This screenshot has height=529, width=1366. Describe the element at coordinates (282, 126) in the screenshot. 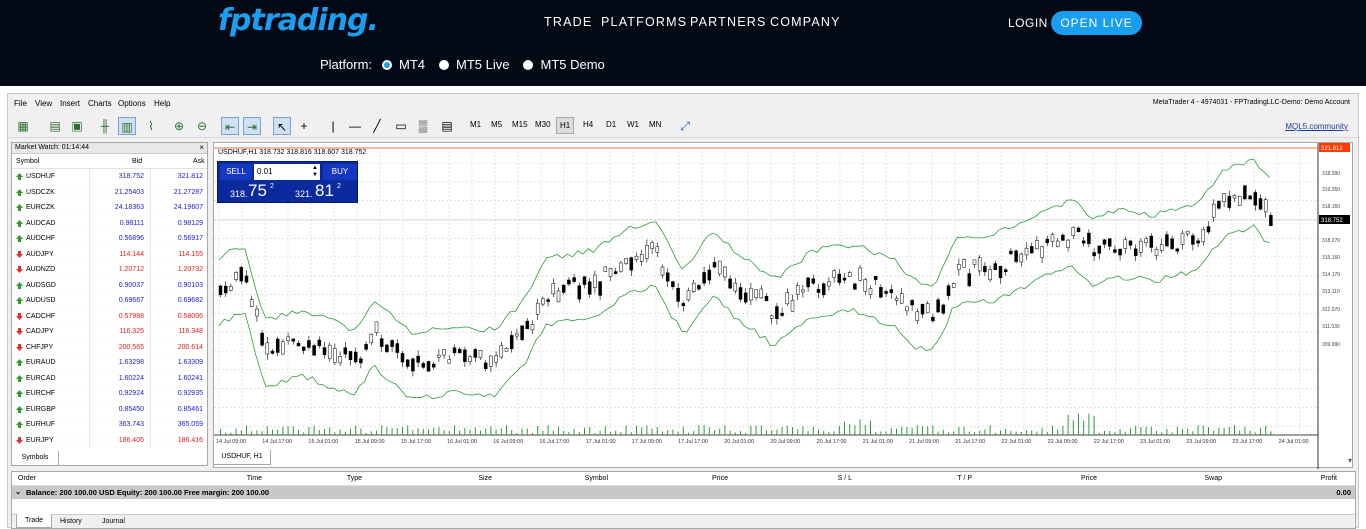

I see `cursor-icon: ↖` at that location.